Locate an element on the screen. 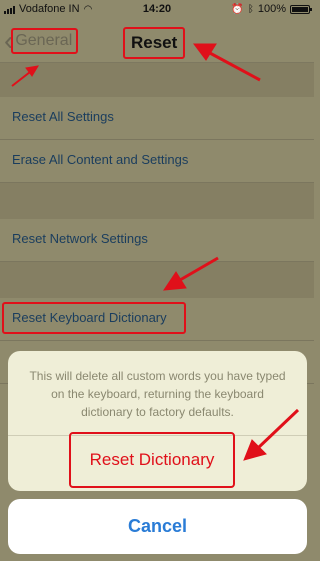  status-right: ⏰ ᛒ 100% is located at coordinates (271, 9).